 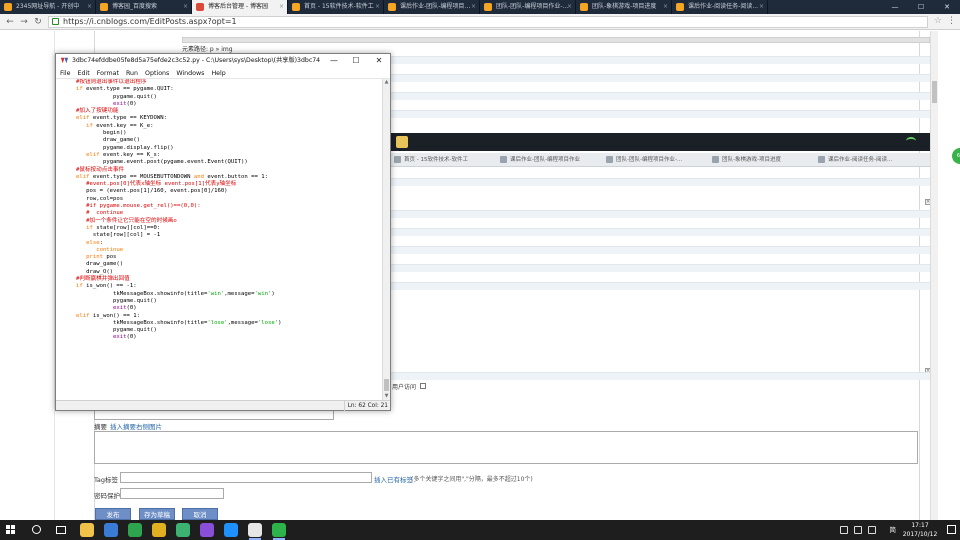 I want to click on idle-menu-item: Options, so click(x=156, y=73).